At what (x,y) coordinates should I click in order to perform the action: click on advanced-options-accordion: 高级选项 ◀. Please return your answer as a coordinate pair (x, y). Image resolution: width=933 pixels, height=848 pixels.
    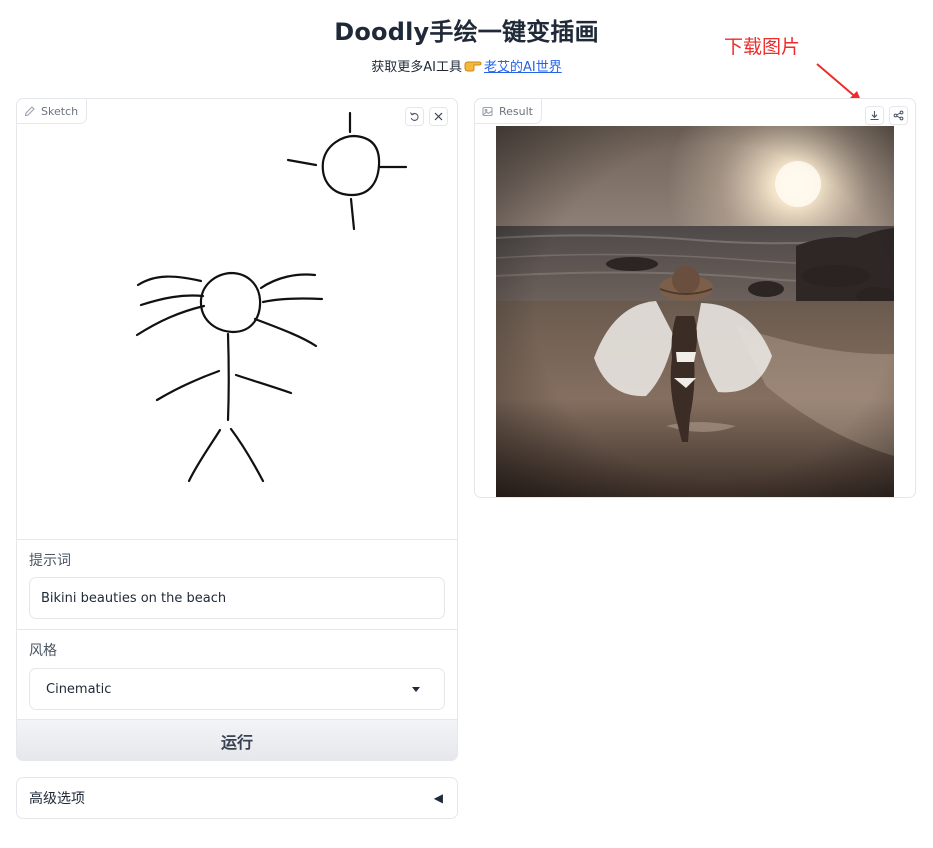
    Looking at the image, I should click on (237, 798).